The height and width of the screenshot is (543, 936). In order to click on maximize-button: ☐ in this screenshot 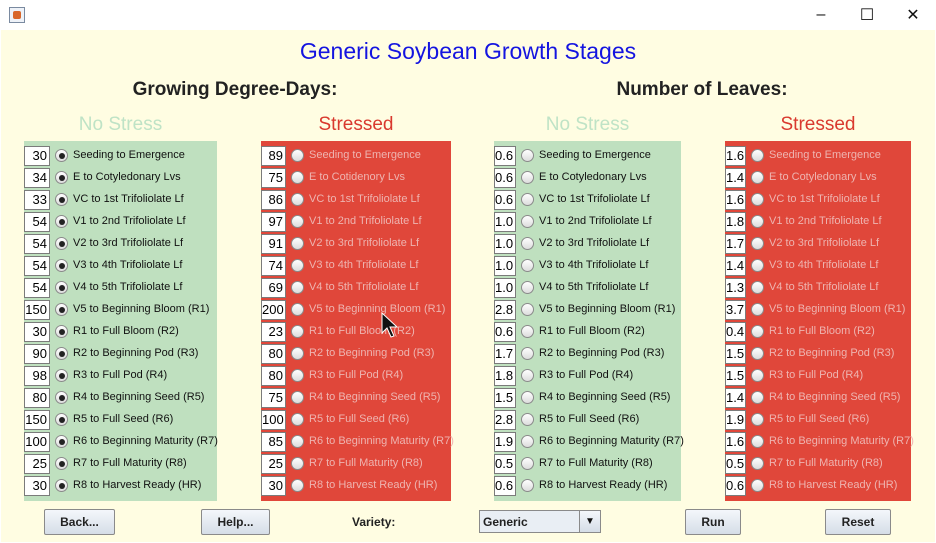, I will do `click(867, 15)`.